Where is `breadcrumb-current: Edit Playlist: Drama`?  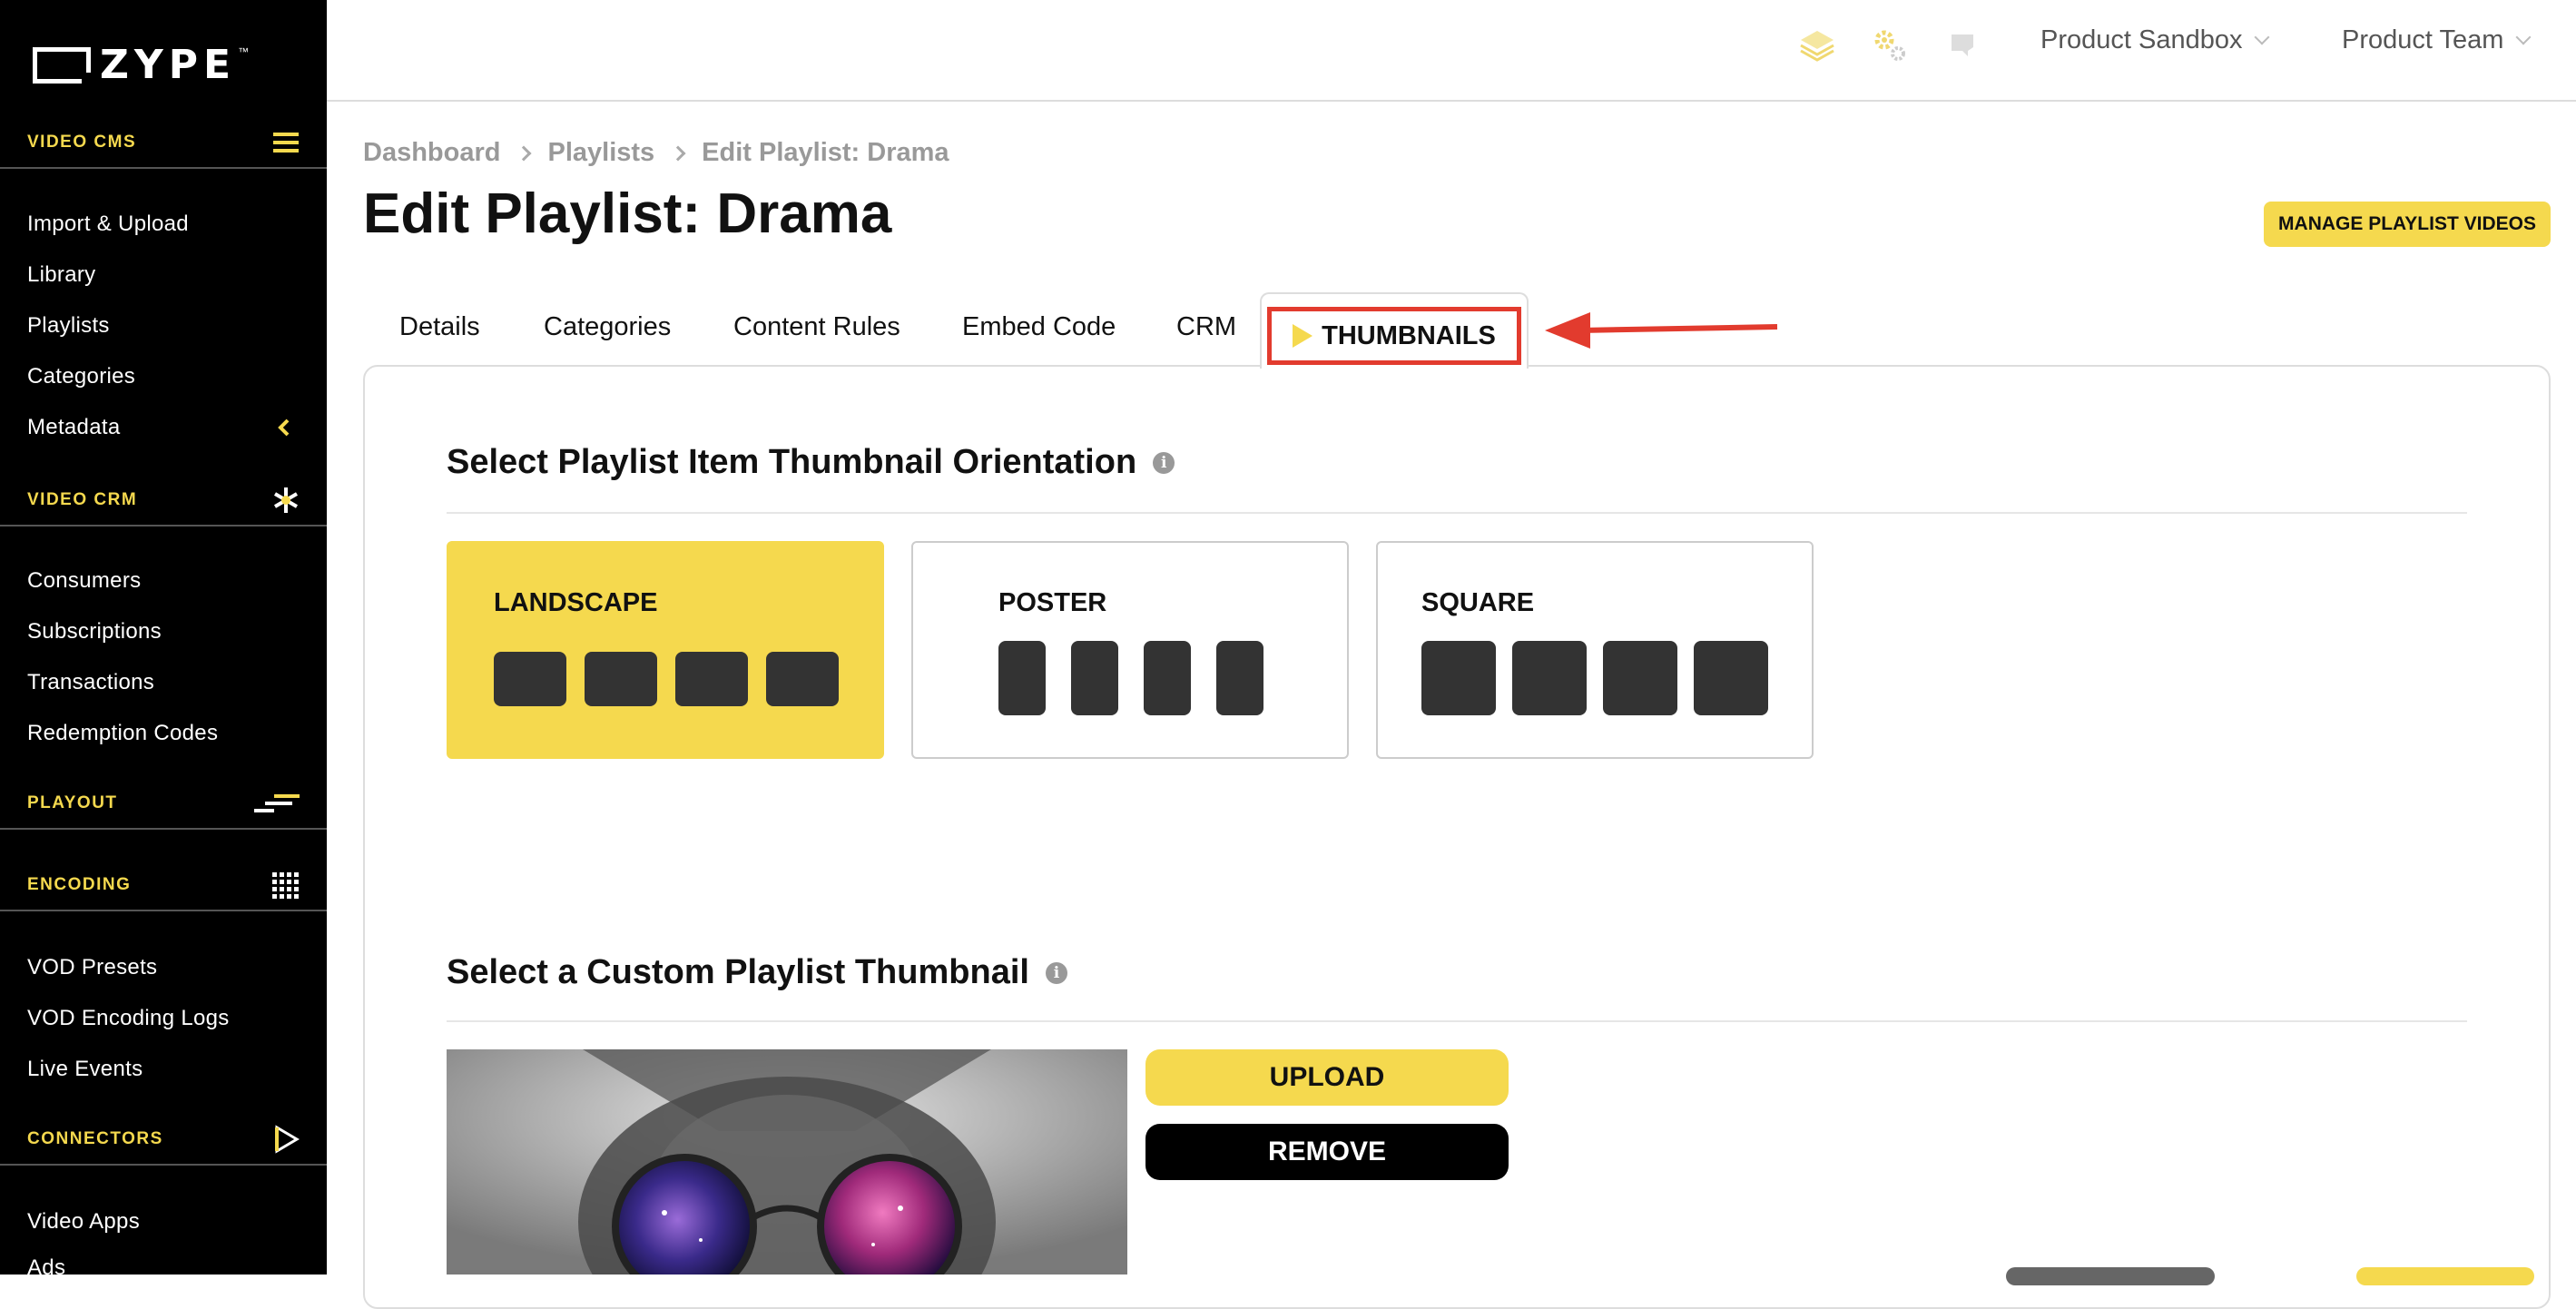
breadcrumb-current: Edit Playlist: Drama is located at coordinates (825, 152).